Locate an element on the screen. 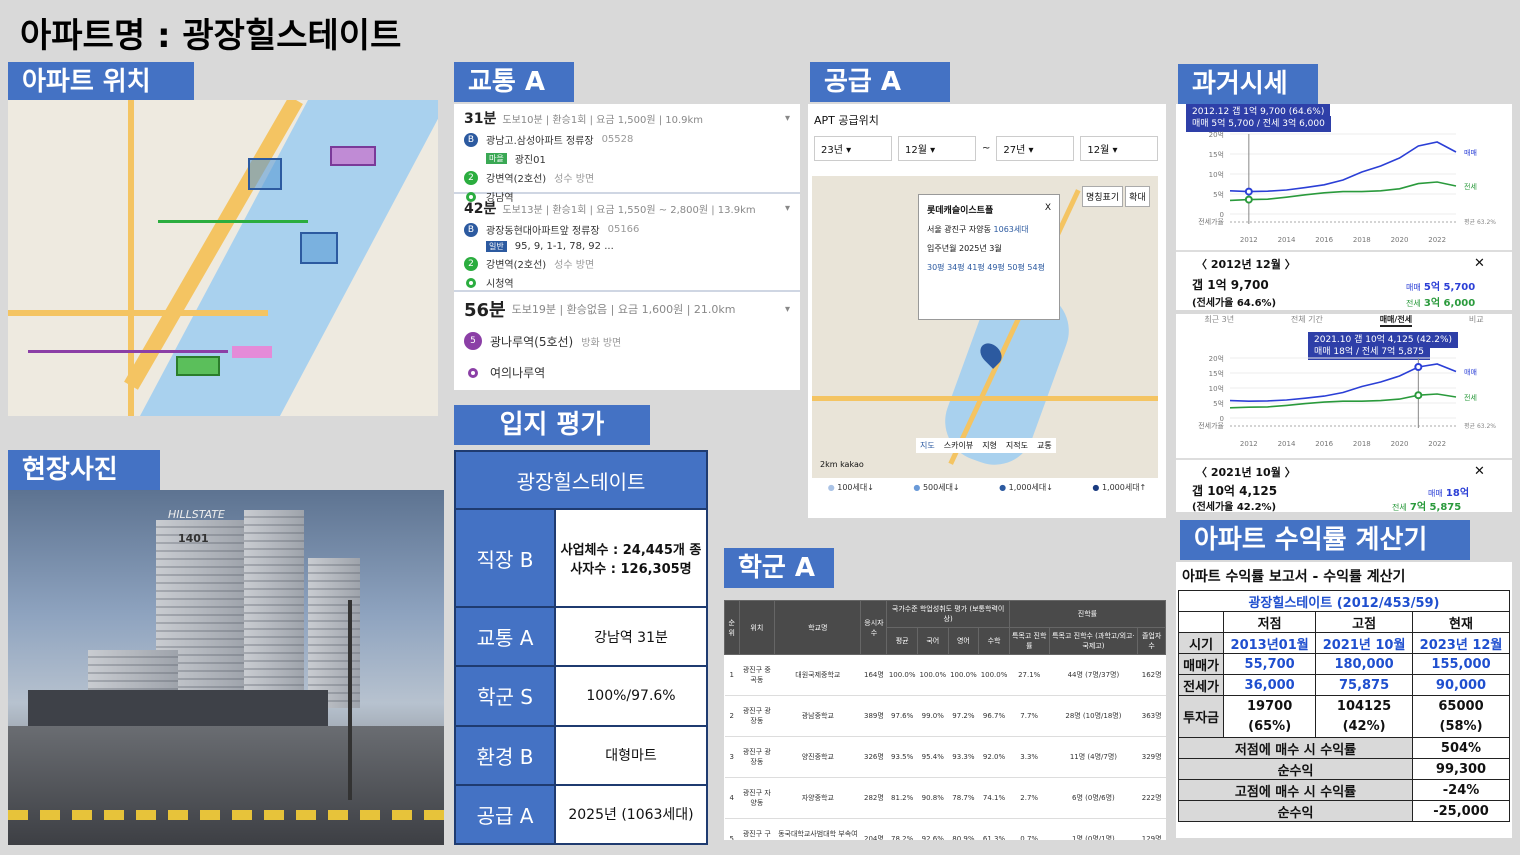 The width and height of the screenshot is (1520, 855). table-cell: 대원국제중학교 is located at coordinates (817, 675).